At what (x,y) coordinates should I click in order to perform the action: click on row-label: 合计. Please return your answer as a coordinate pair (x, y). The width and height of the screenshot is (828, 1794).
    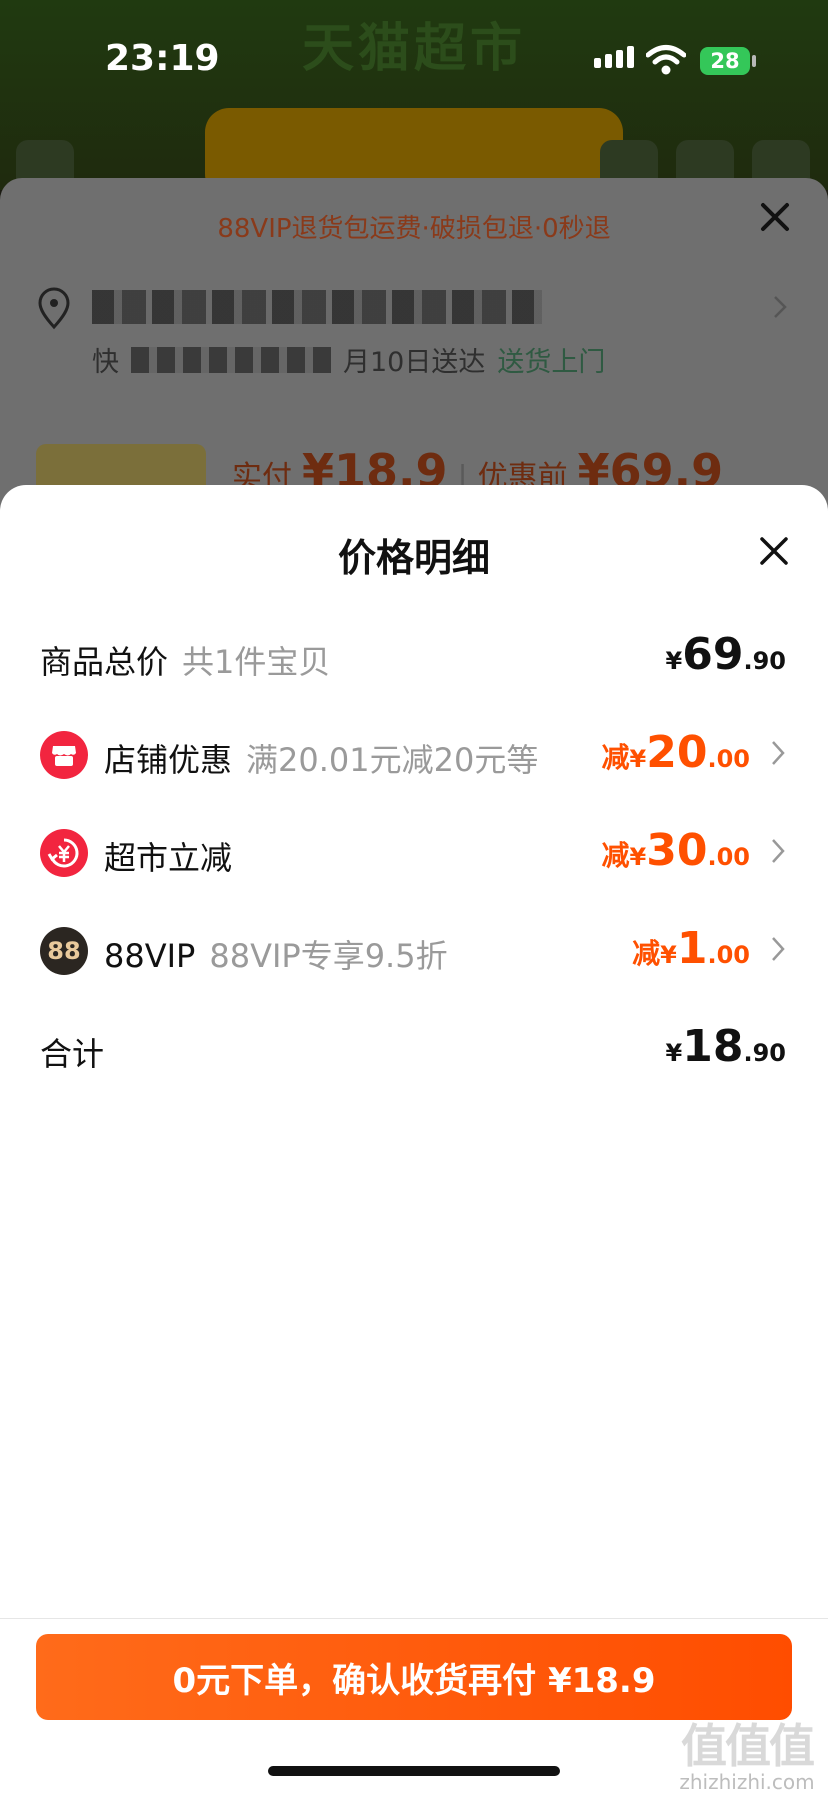
    Looking at the image, I should click on (72, 1054).